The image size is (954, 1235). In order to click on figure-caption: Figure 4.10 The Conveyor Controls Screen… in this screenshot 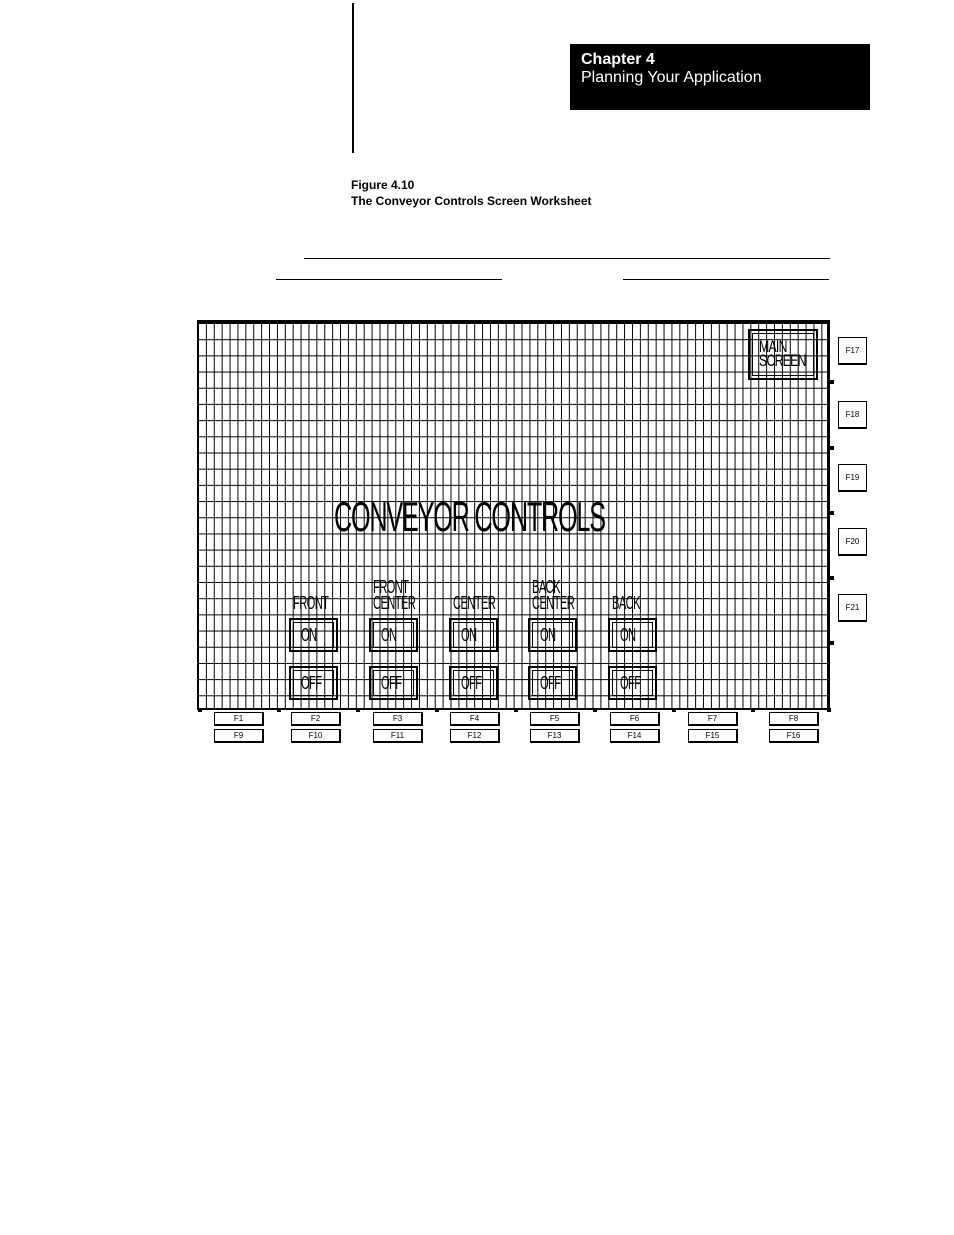, I will do `click(471, 193)`.